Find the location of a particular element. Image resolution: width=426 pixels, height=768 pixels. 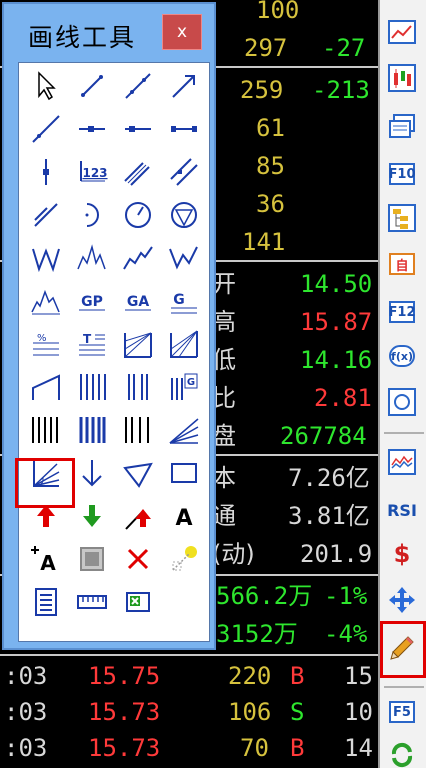

text-annotation-icon: A is located at coordinates (43, 560).